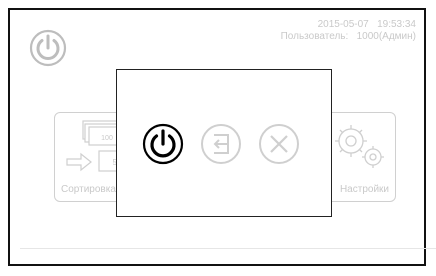 This screenshot has width=436, height=276. What do you see at coordinates (107, 138) in the screenshot?
I see `stack-top-value: 100` at bounding box center [107, 138].